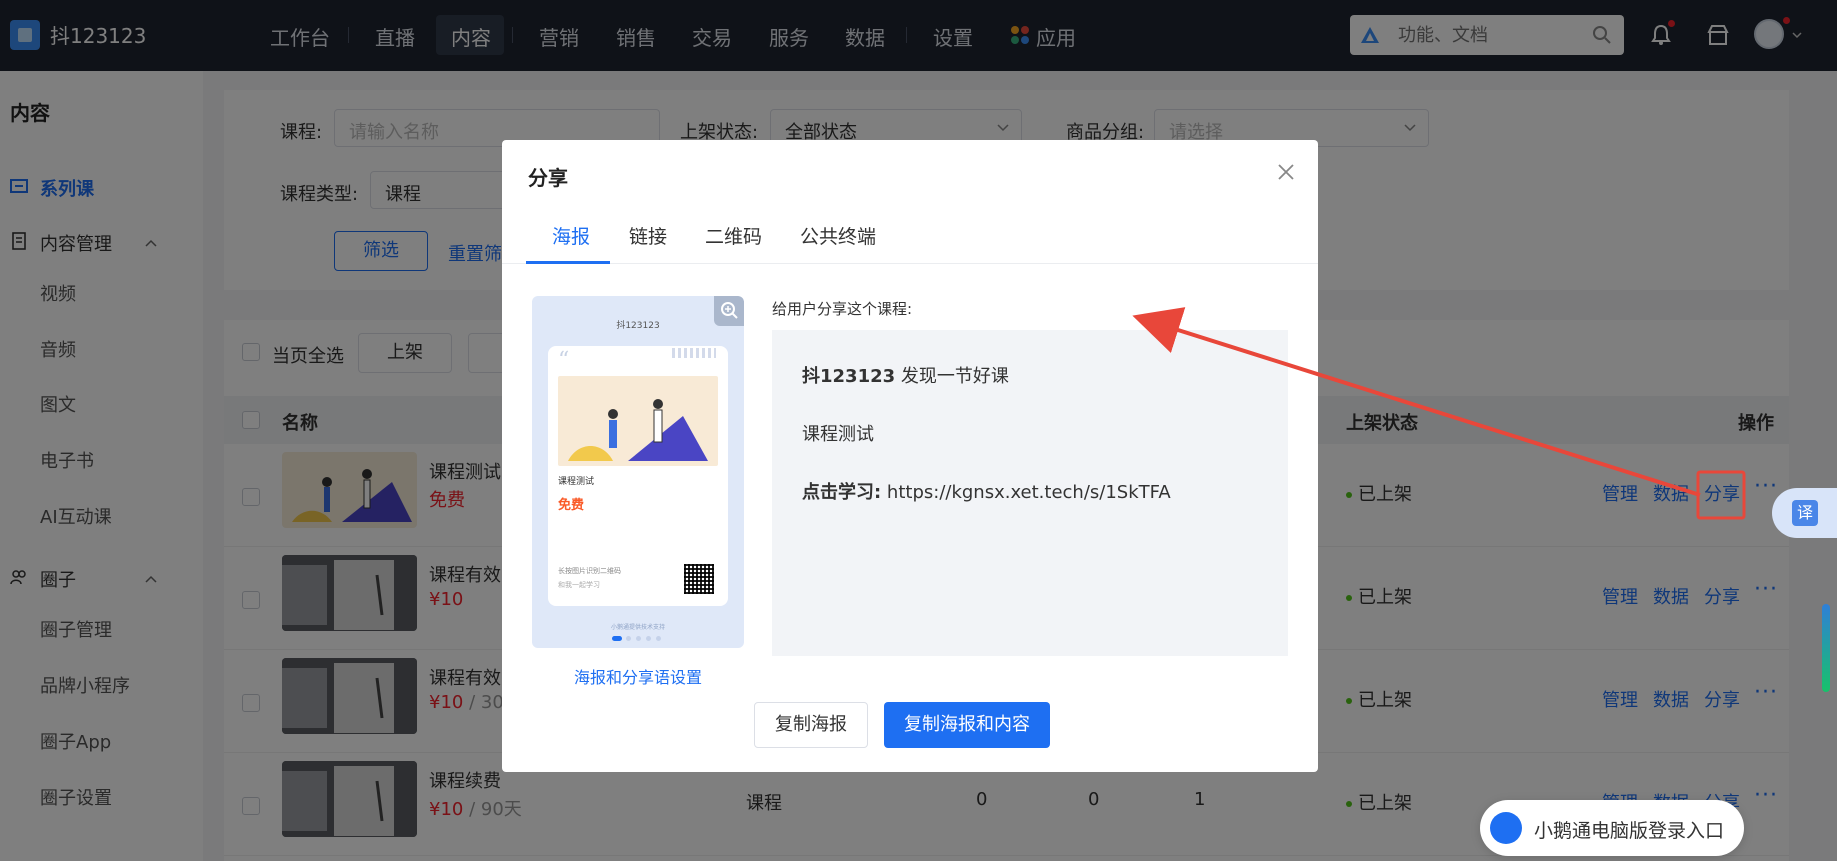 This screenshot has height=861, width=1837. What do you see at coordinates (838, 235) in the screenshot?
I see `tab-public-terminal: 公共终端` at bounding box center [838, 235].